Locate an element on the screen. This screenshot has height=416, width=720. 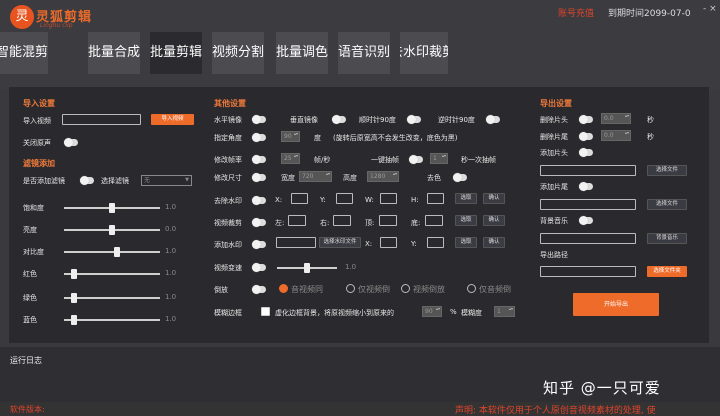
window-controls: - × is located at coordinates (710, 9).